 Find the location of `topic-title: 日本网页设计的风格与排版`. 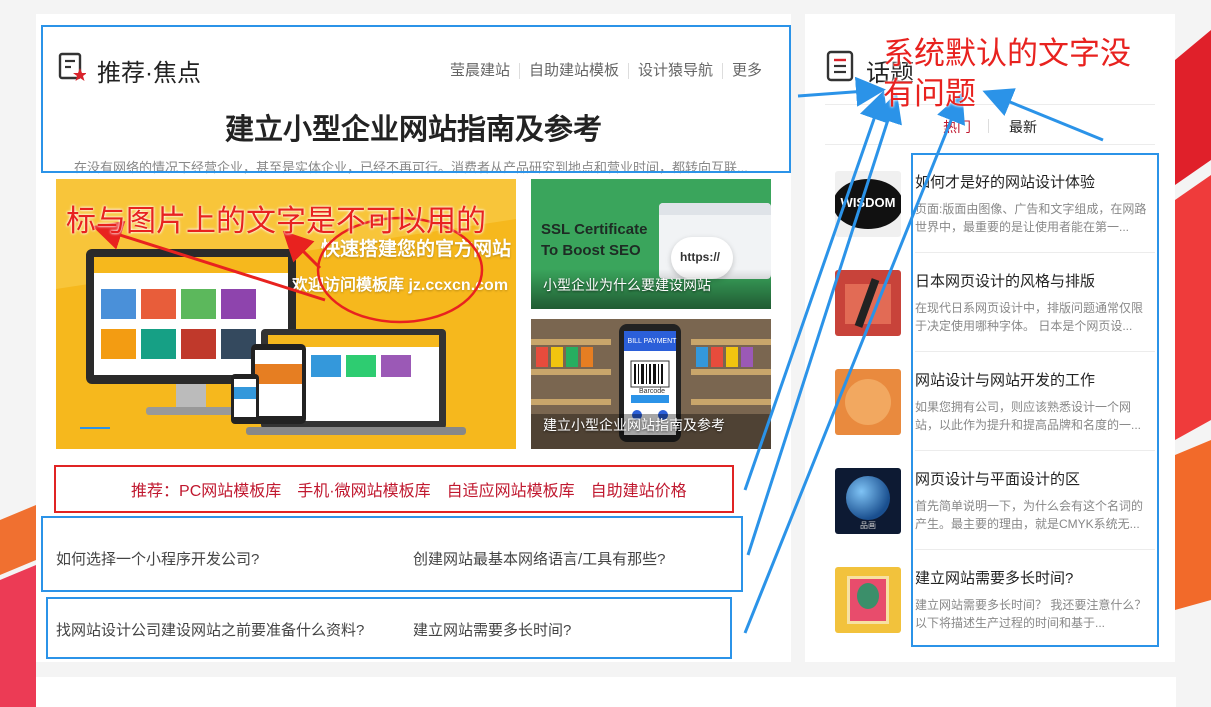

topic-title: 日本网页设计的风格与排版 is located at coordinates (1005, 280).